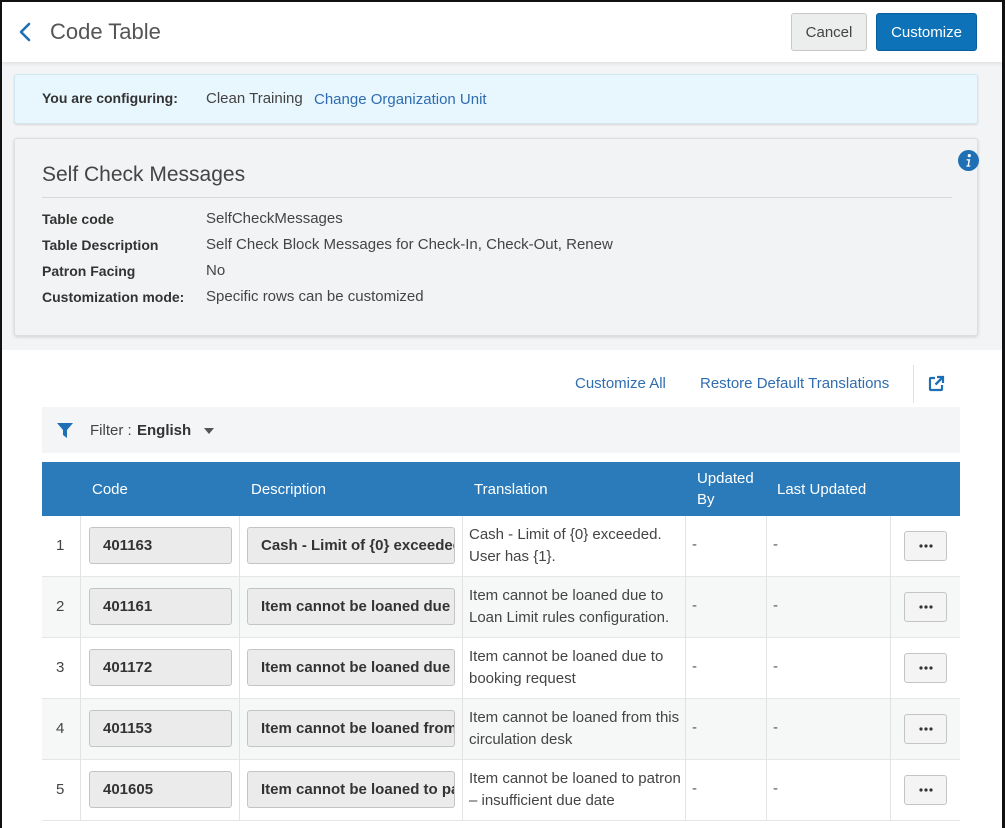 The width and height of the screenshot is (1005, 828). What do you see at coordinates (821, 489) in the screenshot?
I see `column-header-last-updated: Last Updated` at bounding box center [821, 489].